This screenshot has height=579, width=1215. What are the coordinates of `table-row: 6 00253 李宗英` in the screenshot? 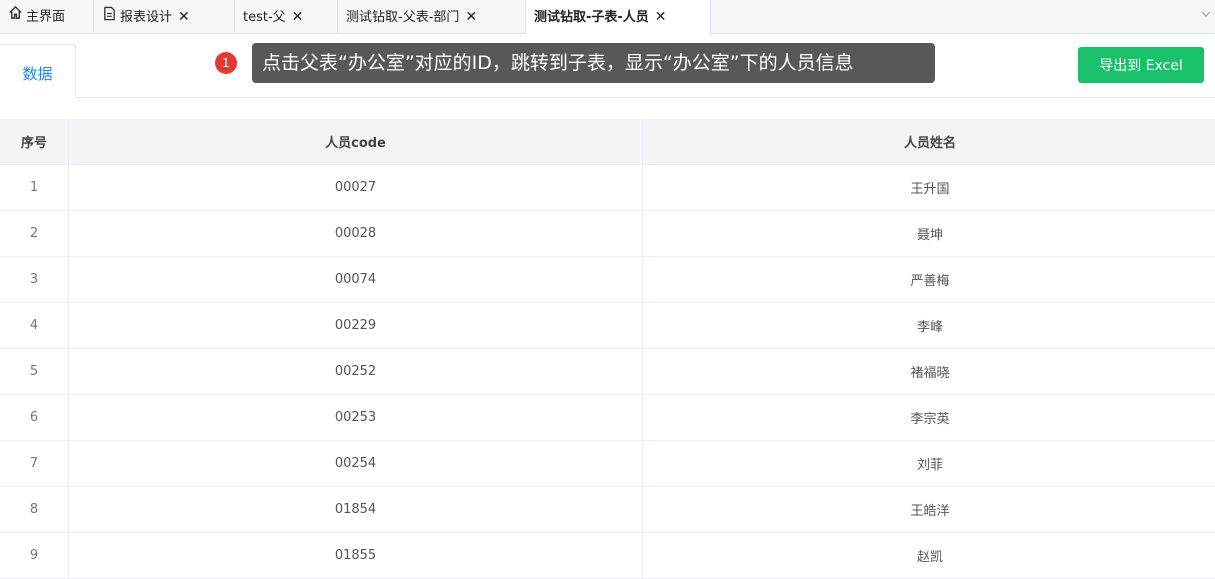 It's located at (607, 418).